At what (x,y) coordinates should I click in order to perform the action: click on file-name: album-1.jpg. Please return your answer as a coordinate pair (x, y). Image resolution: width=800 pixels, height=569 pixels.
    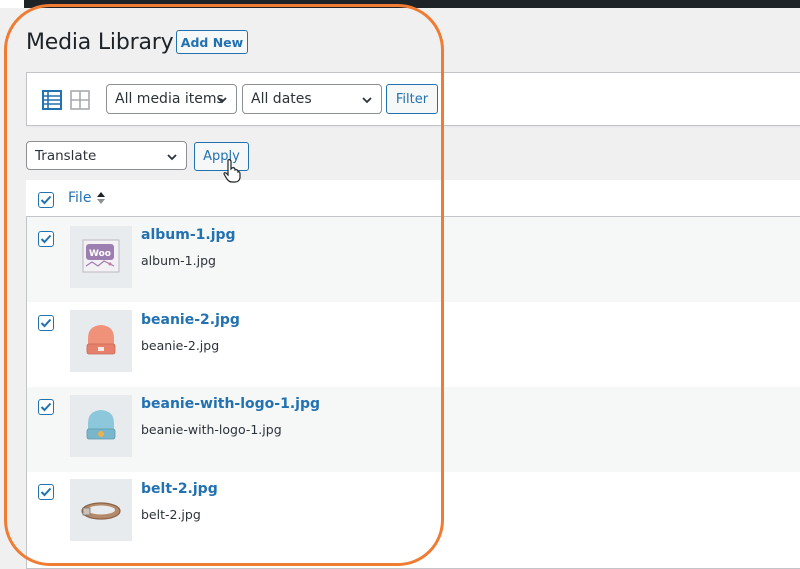
    Looking at the image, I should click on (178, 260).